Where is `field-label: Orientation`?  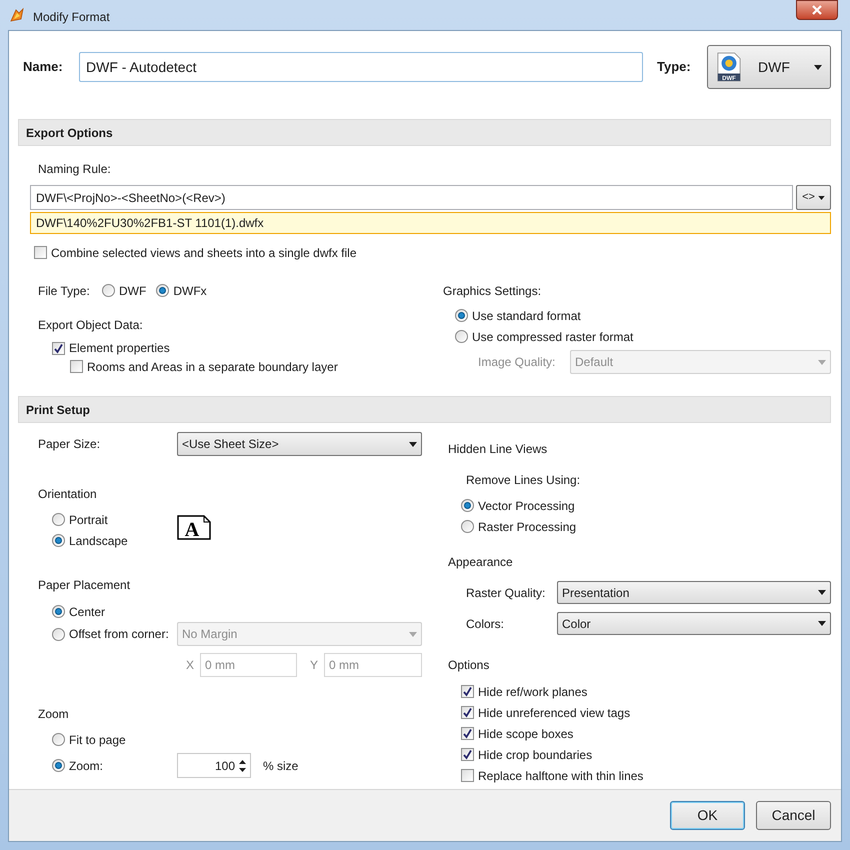
field-label: Orientation is located at coordinates (68, 494).